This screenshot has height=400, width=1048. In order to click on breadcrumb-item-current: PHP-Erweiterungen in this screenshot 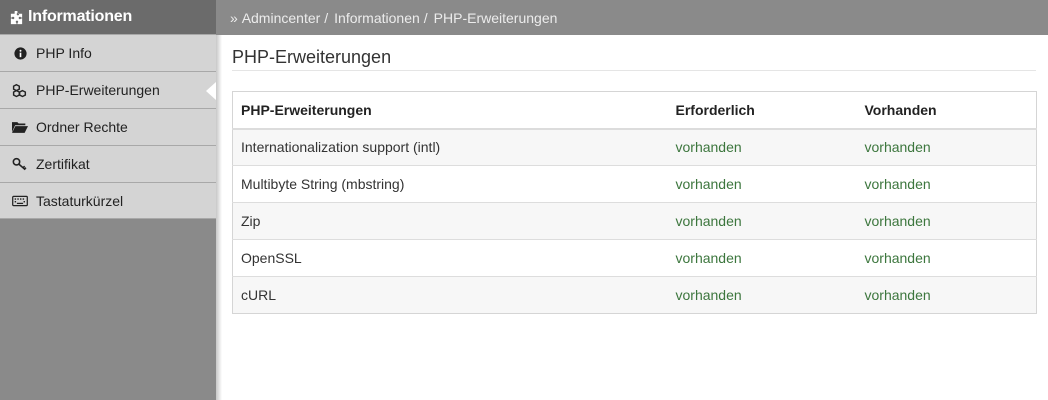, I will do `click(495, 17)`.